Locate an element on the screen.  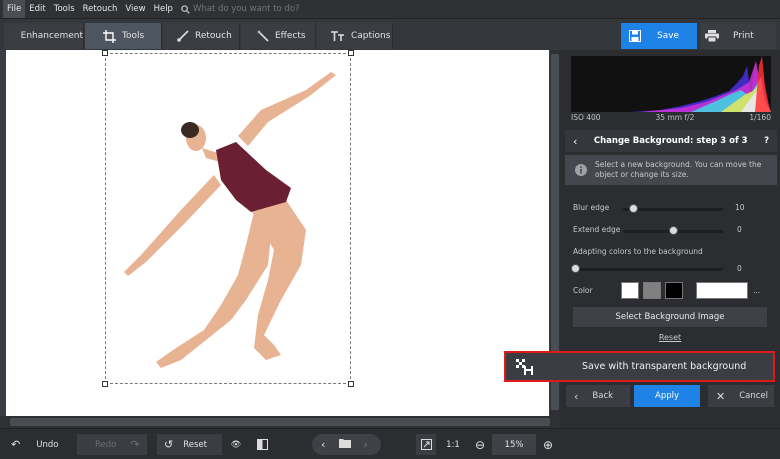
adapt-colors-label: Adapting colors to the background is located at coordinates (638, 251).